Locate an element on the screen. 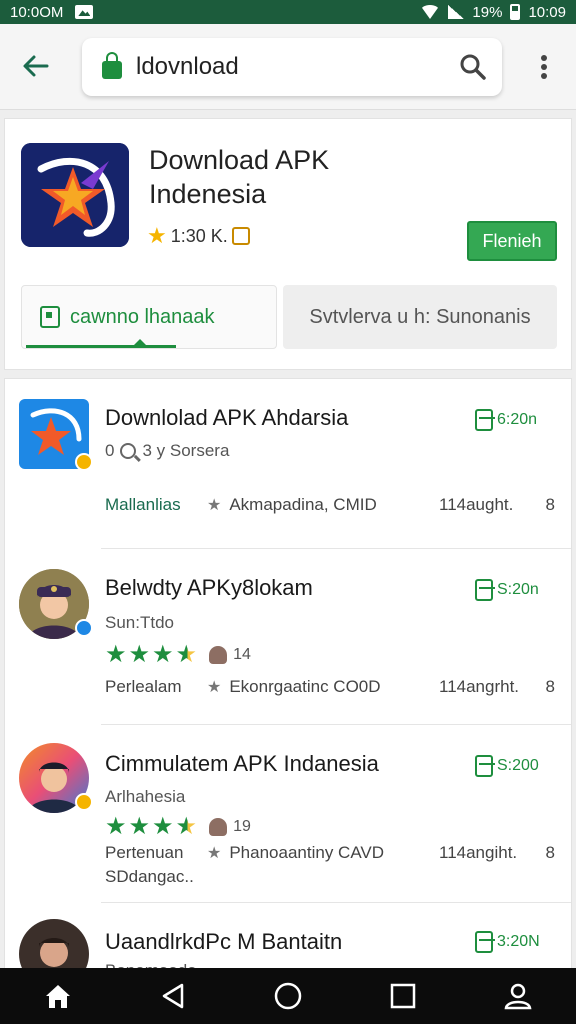 This screenshot has width=576, height=1024. list-item-title: Cimmulatem APK Indanesia is located at coordinates (242, 763).